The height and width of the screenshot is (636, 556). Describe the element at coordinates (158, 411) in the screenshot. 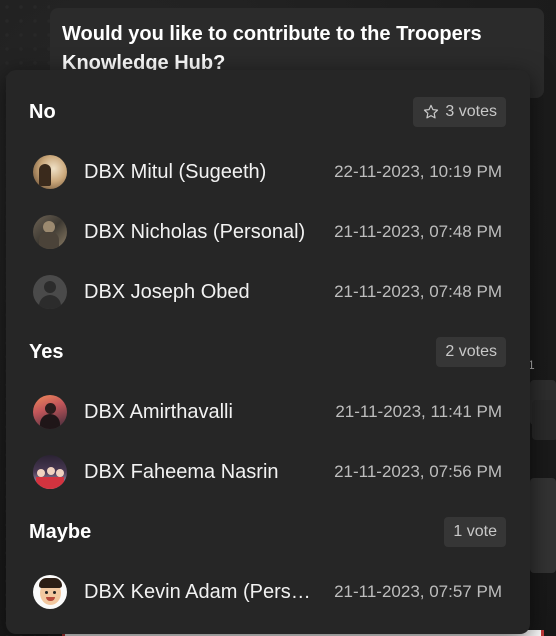

I see `voter-name: DBX Amirthavalli` at that location.